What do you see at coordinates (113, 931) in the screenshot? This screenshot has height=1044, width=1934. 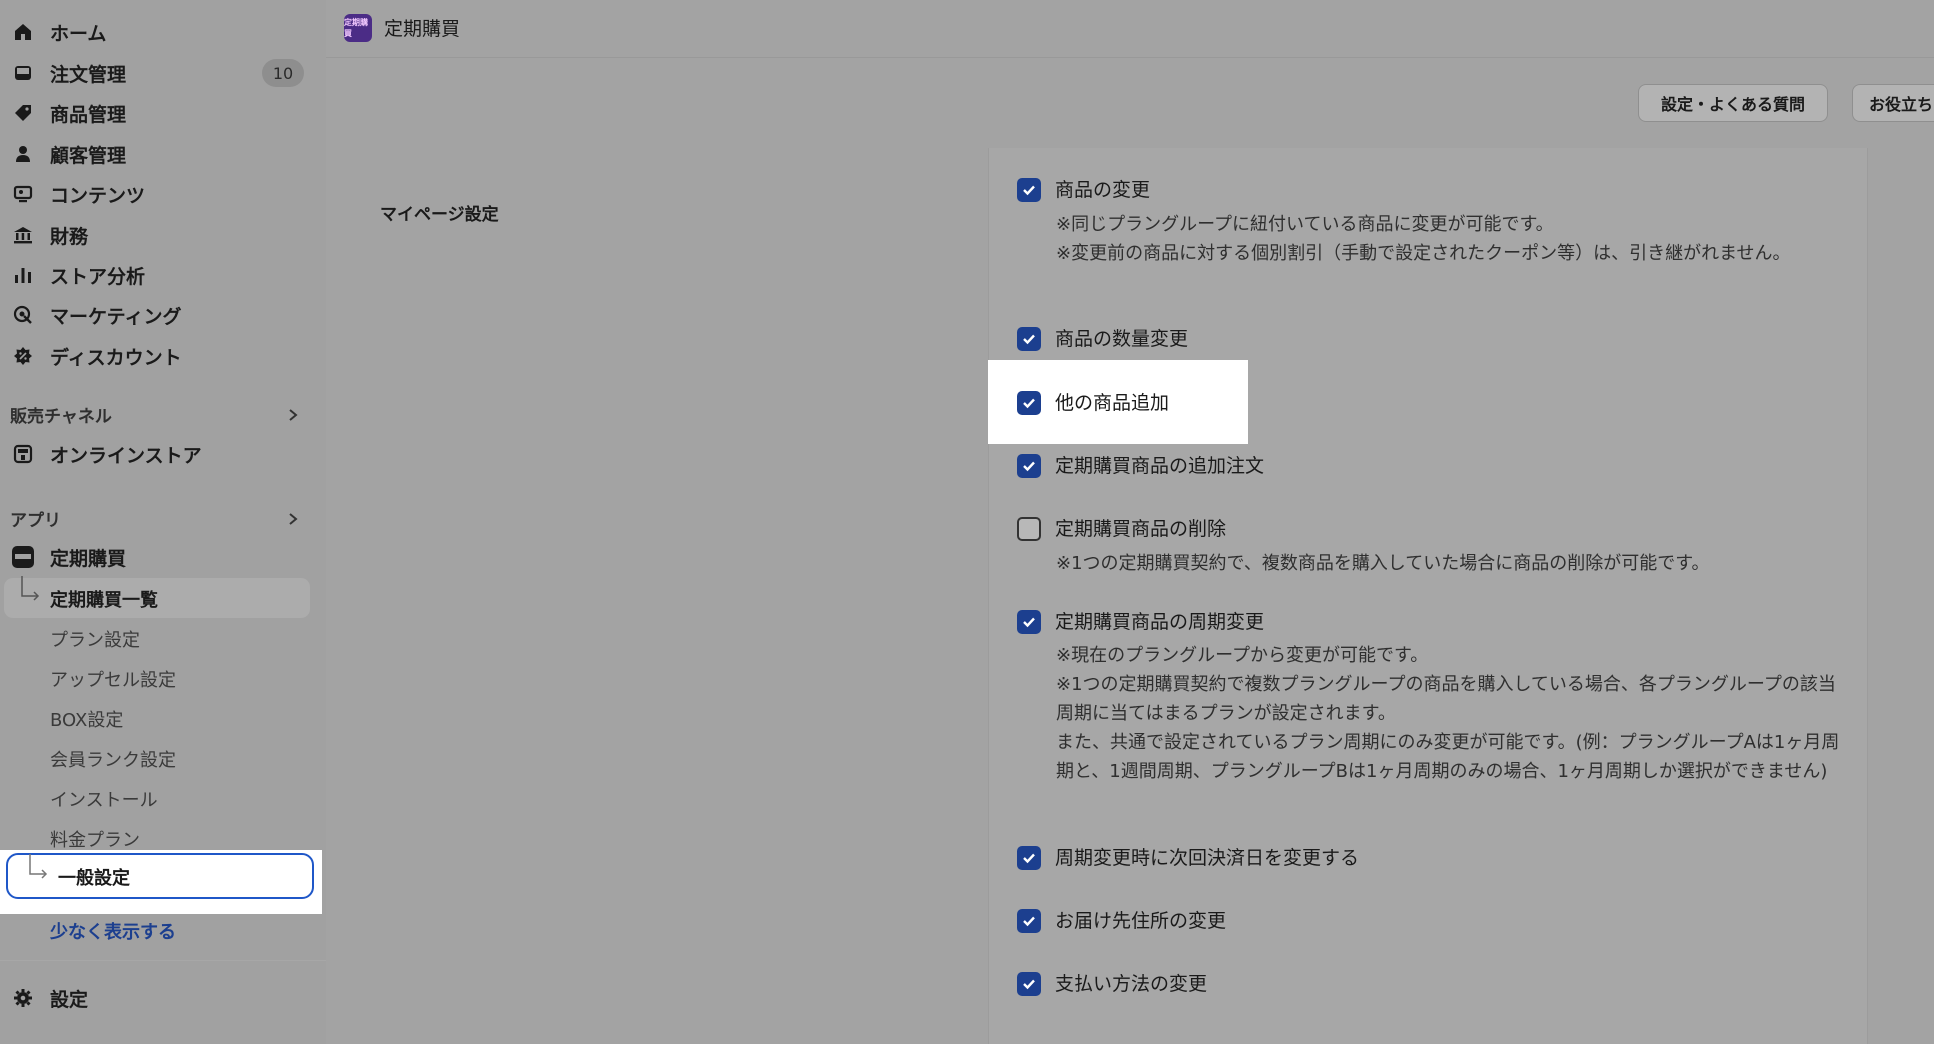 I see `show-less-link: 少なく表示する` at bounding box center [113, 931].